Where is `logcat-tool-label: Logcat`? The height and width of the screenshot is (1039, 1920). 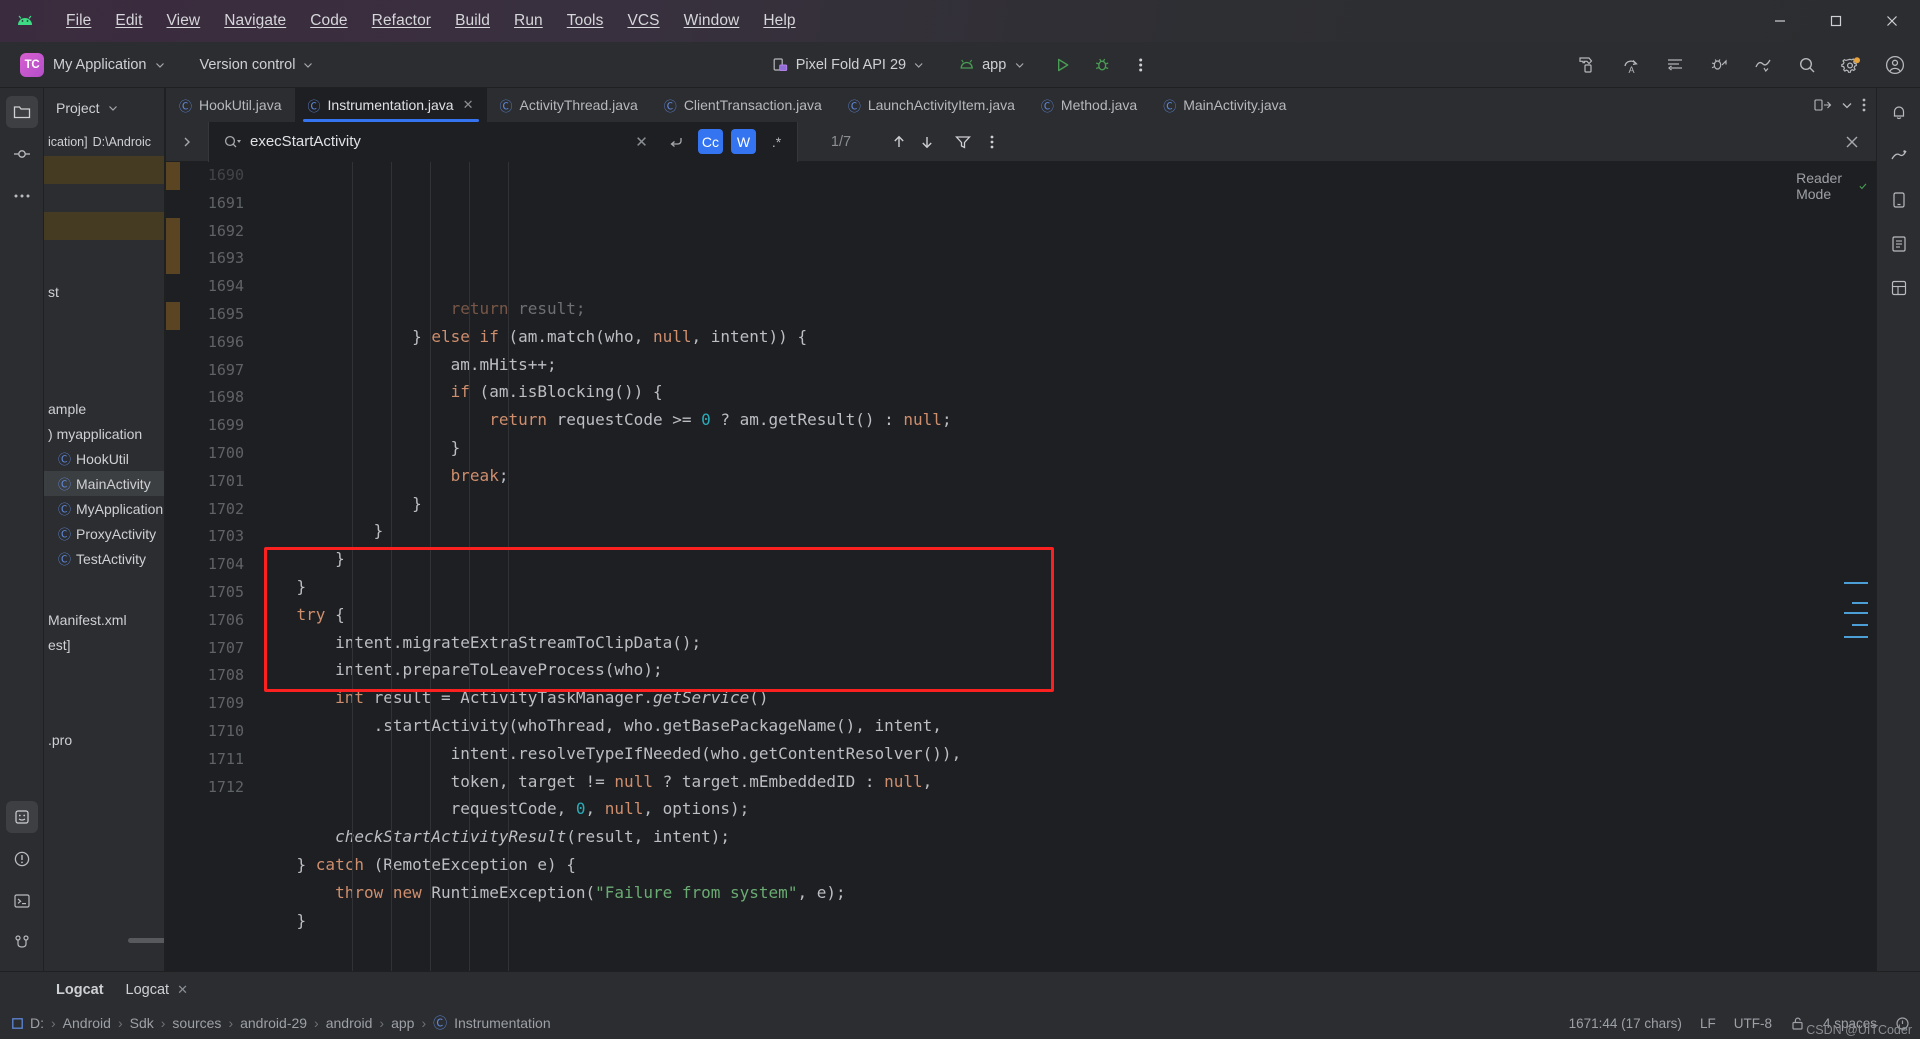
logcat-tool-label: Logcat is located at coordinates (80, 990).